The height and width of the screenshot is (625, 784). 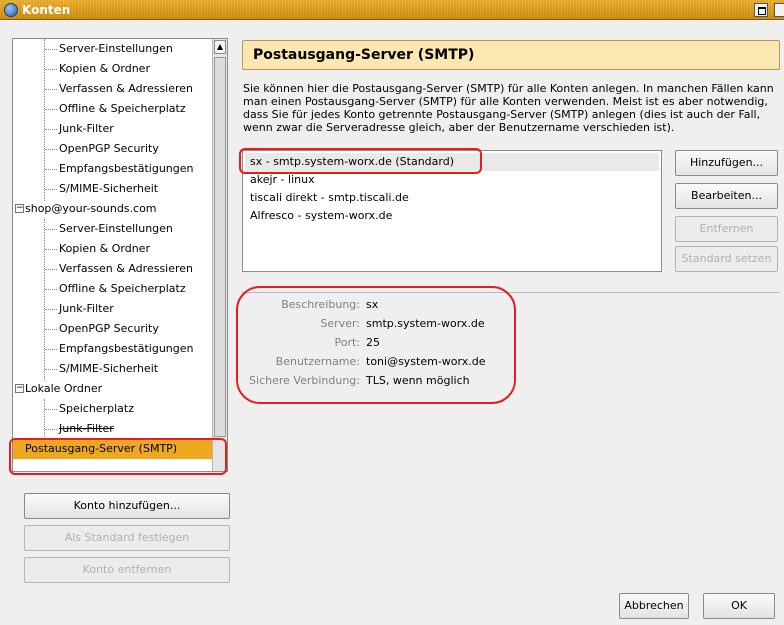 I want to click on scroll-up-arrow-icon: ▲, so click(x=220, y=47).